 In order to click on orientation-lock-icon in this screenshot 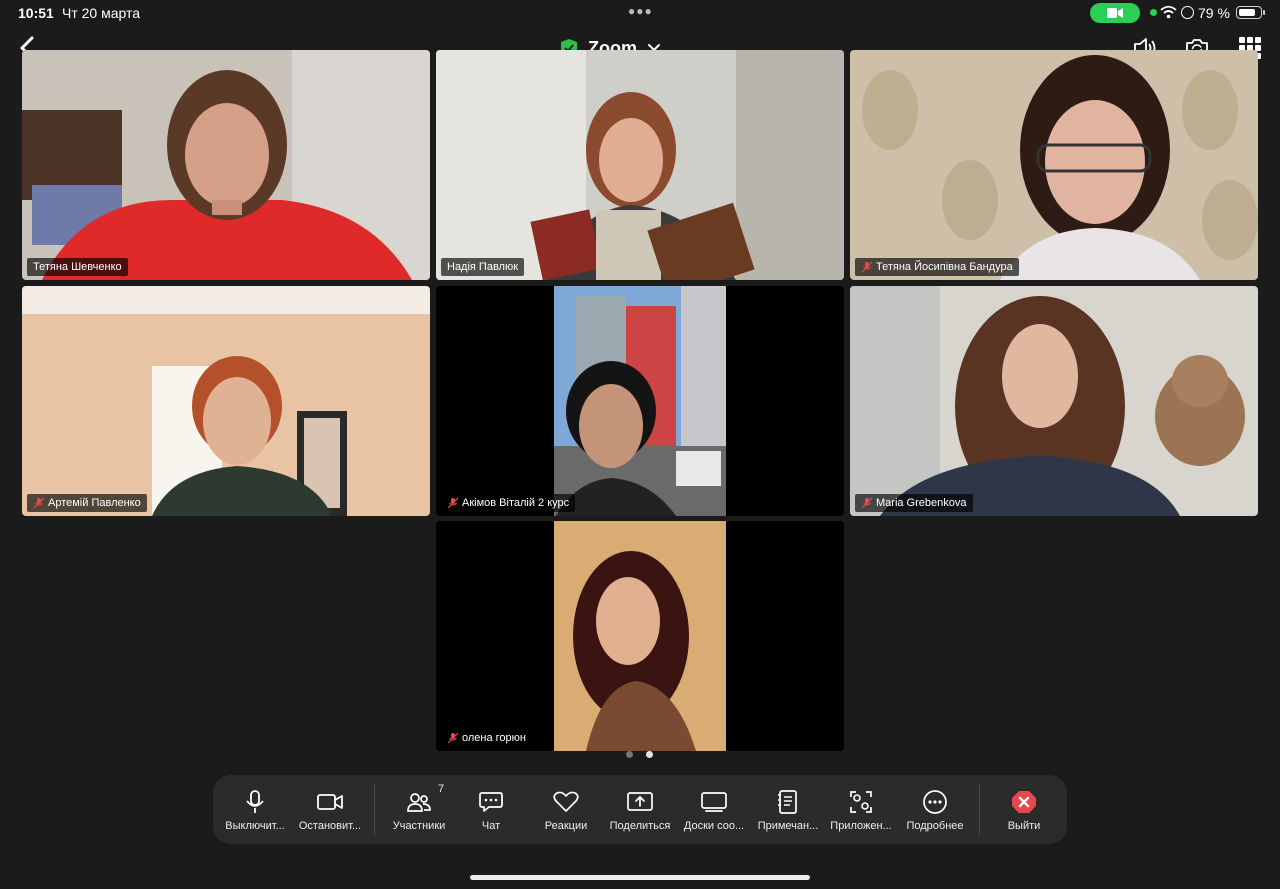, I will do `click(1187, 12)`.